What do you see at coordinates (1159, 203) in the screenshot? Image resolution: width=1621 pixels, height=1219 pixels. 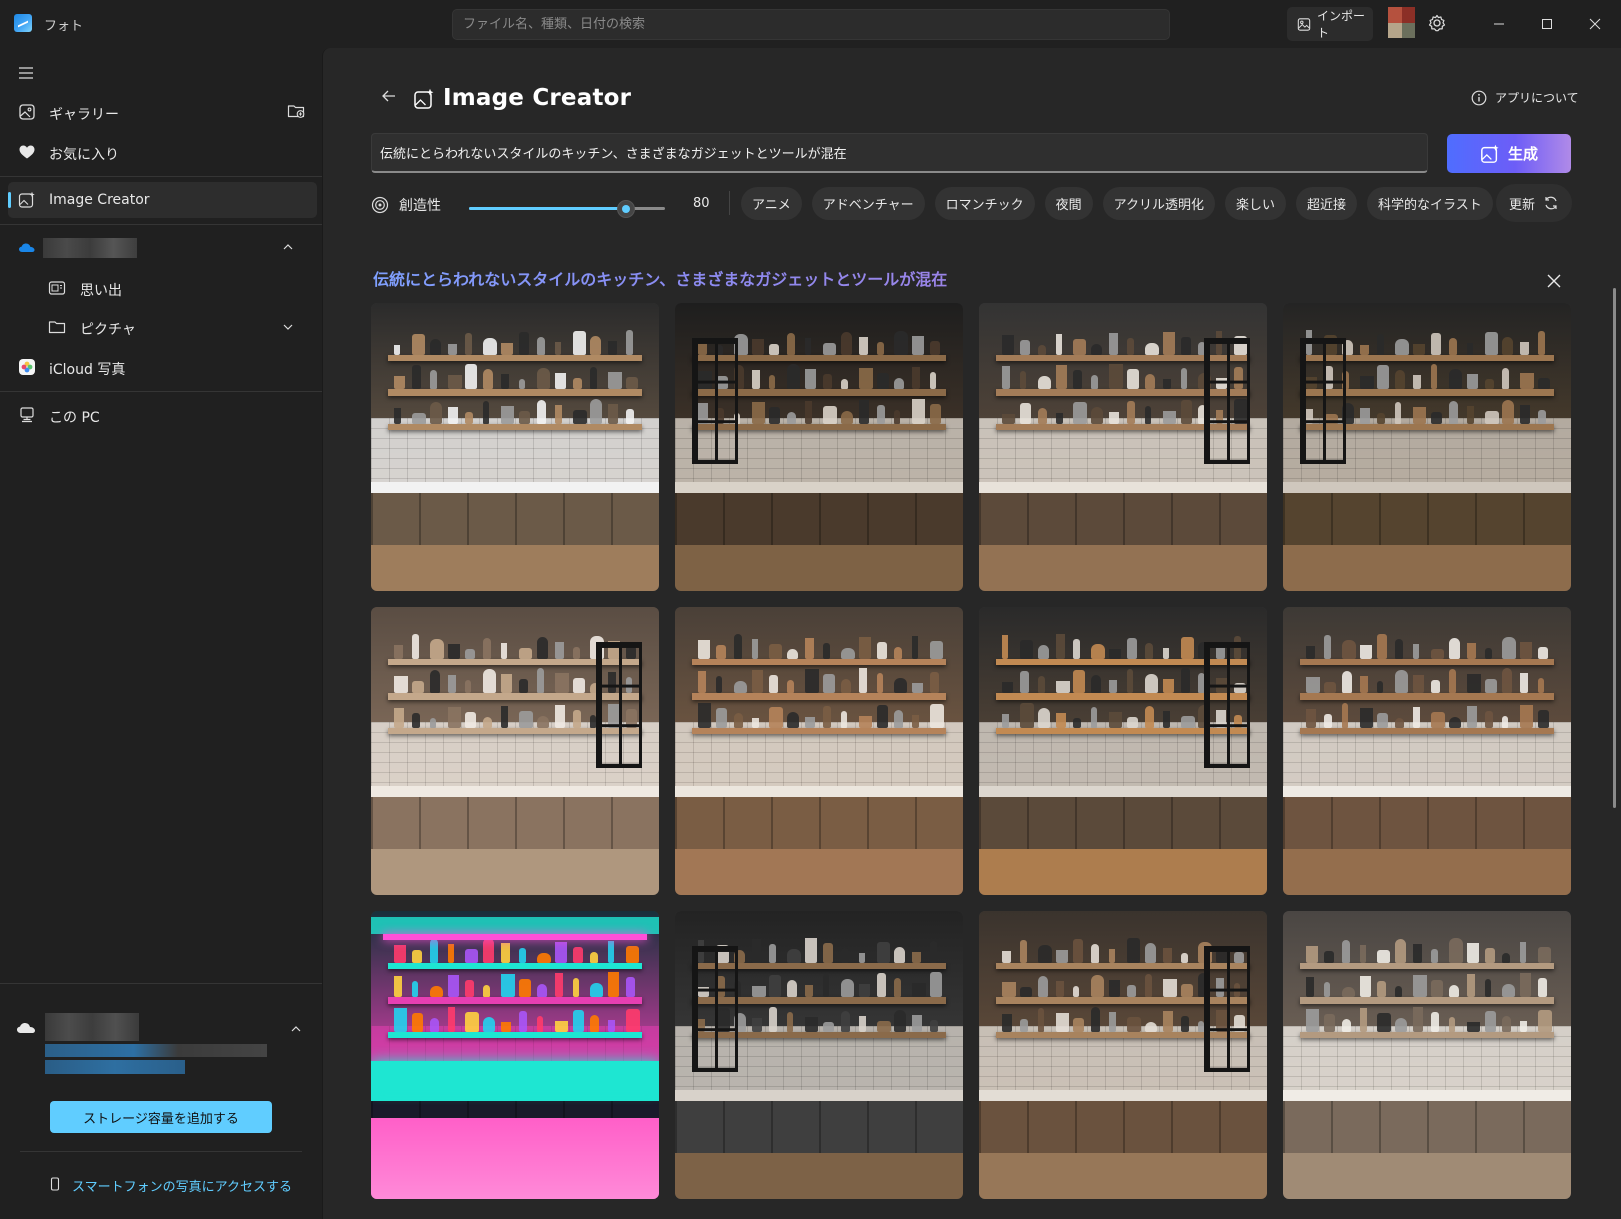 I see `style-chip-acrylic: アクリル透明化` at bounding box center [1159, 203].